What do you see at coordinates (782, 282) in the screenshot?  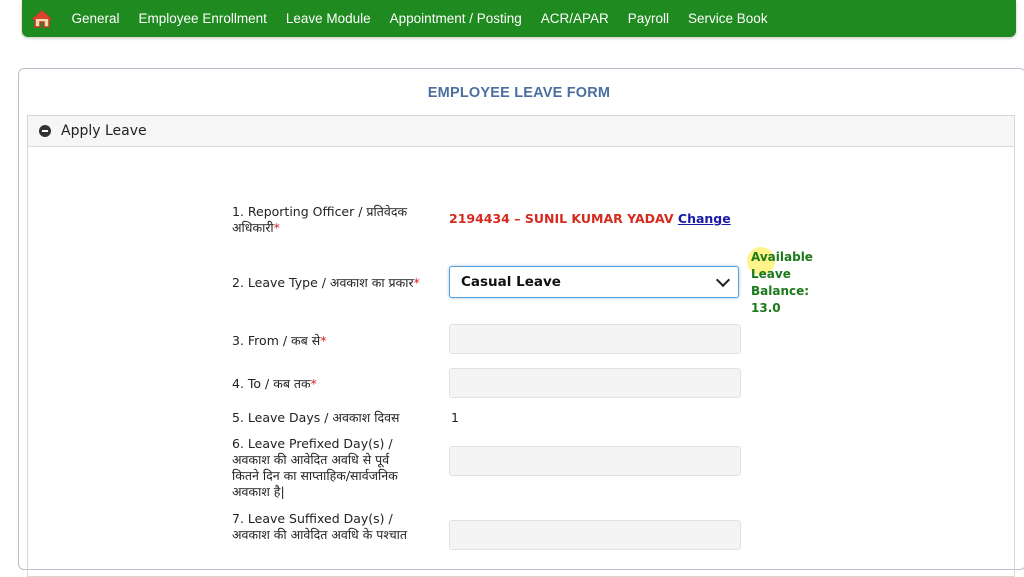 I see `available-leave-balance: Available Leave Balance: 13.0` at bounding box center [782, 282].